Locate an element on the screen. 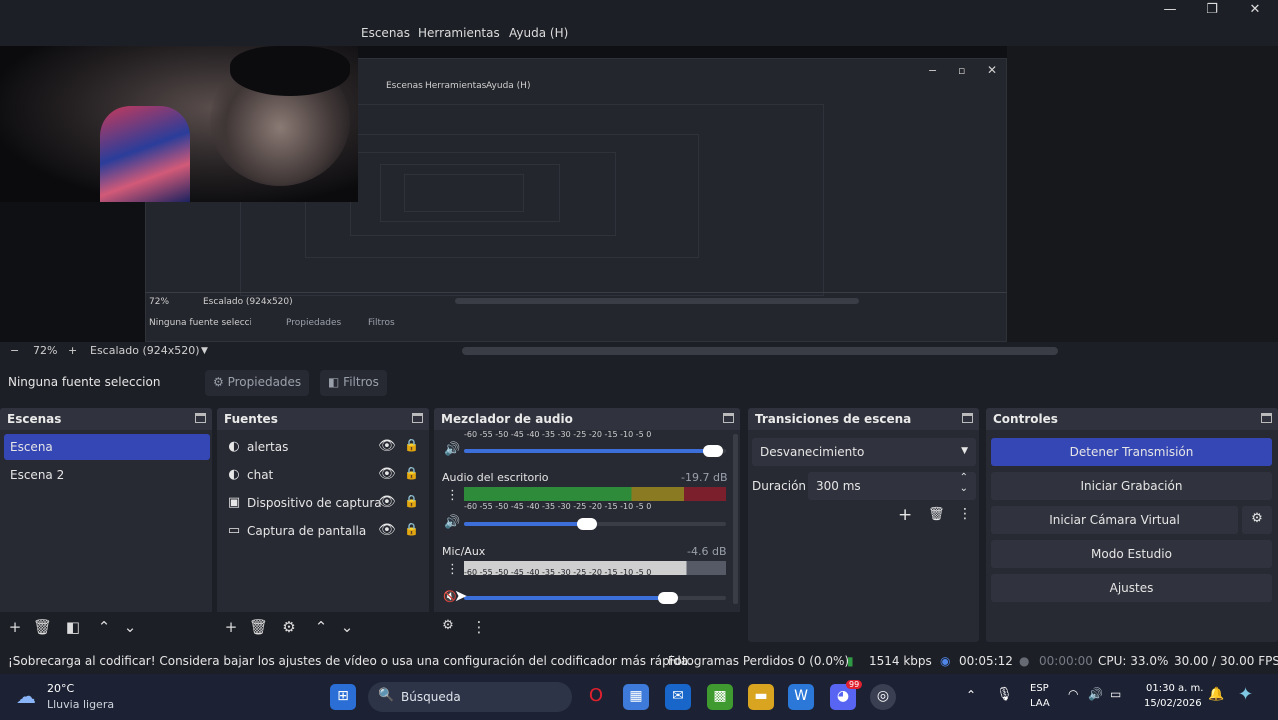 This screenshot has height=720, width=1278. source-item-capture-device: ▣ Dispositivo de captura 👁 🔒 is located at coordinates (326, 503).